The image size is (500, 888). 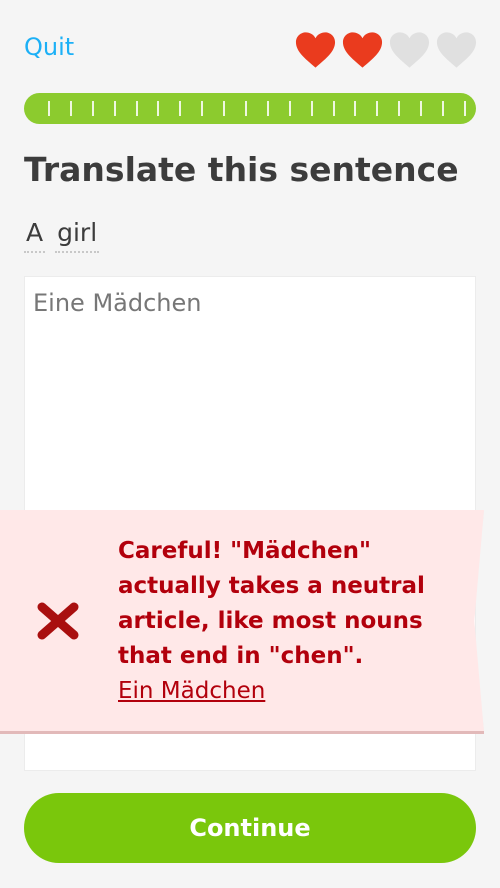 I want to click on x-icon, so click(x=58, y=621).